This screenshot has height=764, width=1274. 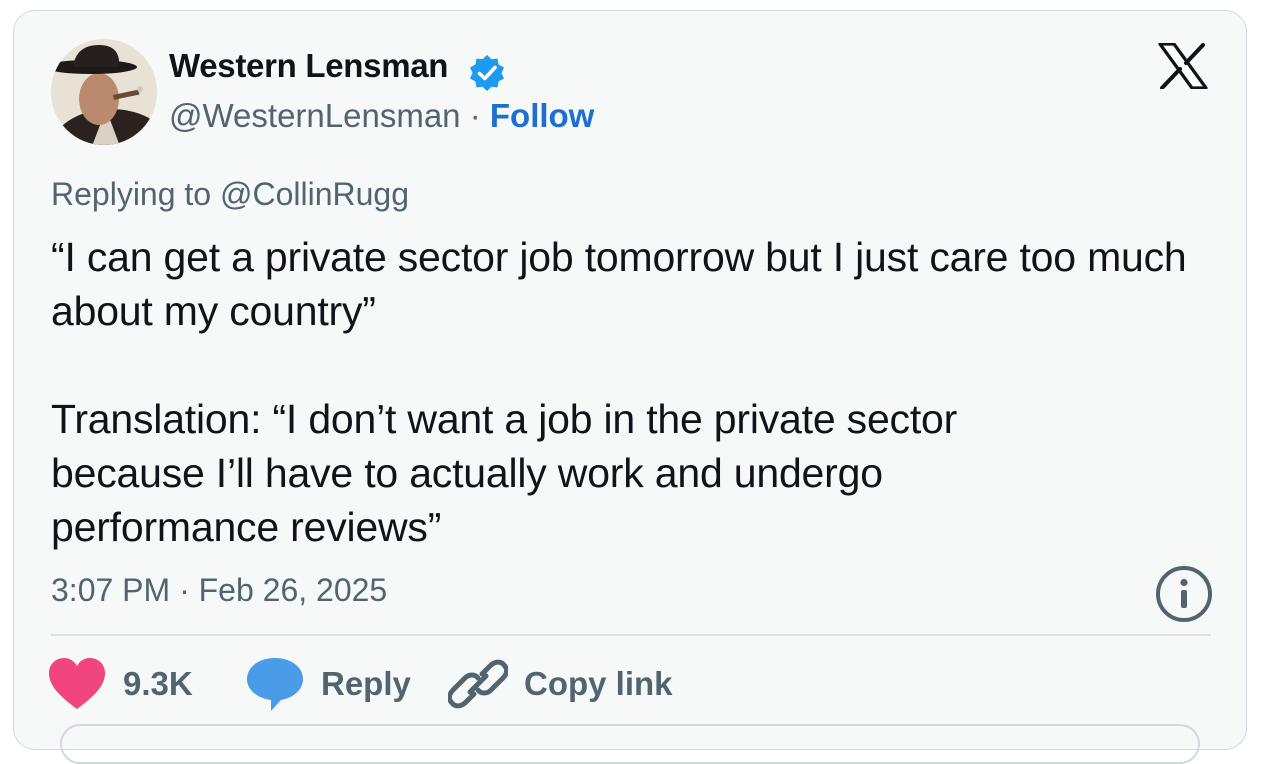 I want to click on follow-button: Follow, so click(x=542, y=115).